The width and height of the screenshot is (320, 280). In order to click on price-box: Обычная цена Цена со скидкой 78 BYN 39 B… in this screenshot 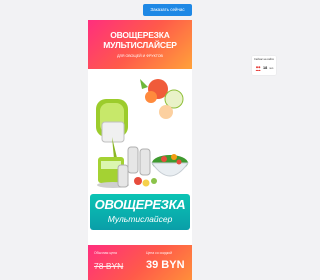, I will do `click(140, 262)`.